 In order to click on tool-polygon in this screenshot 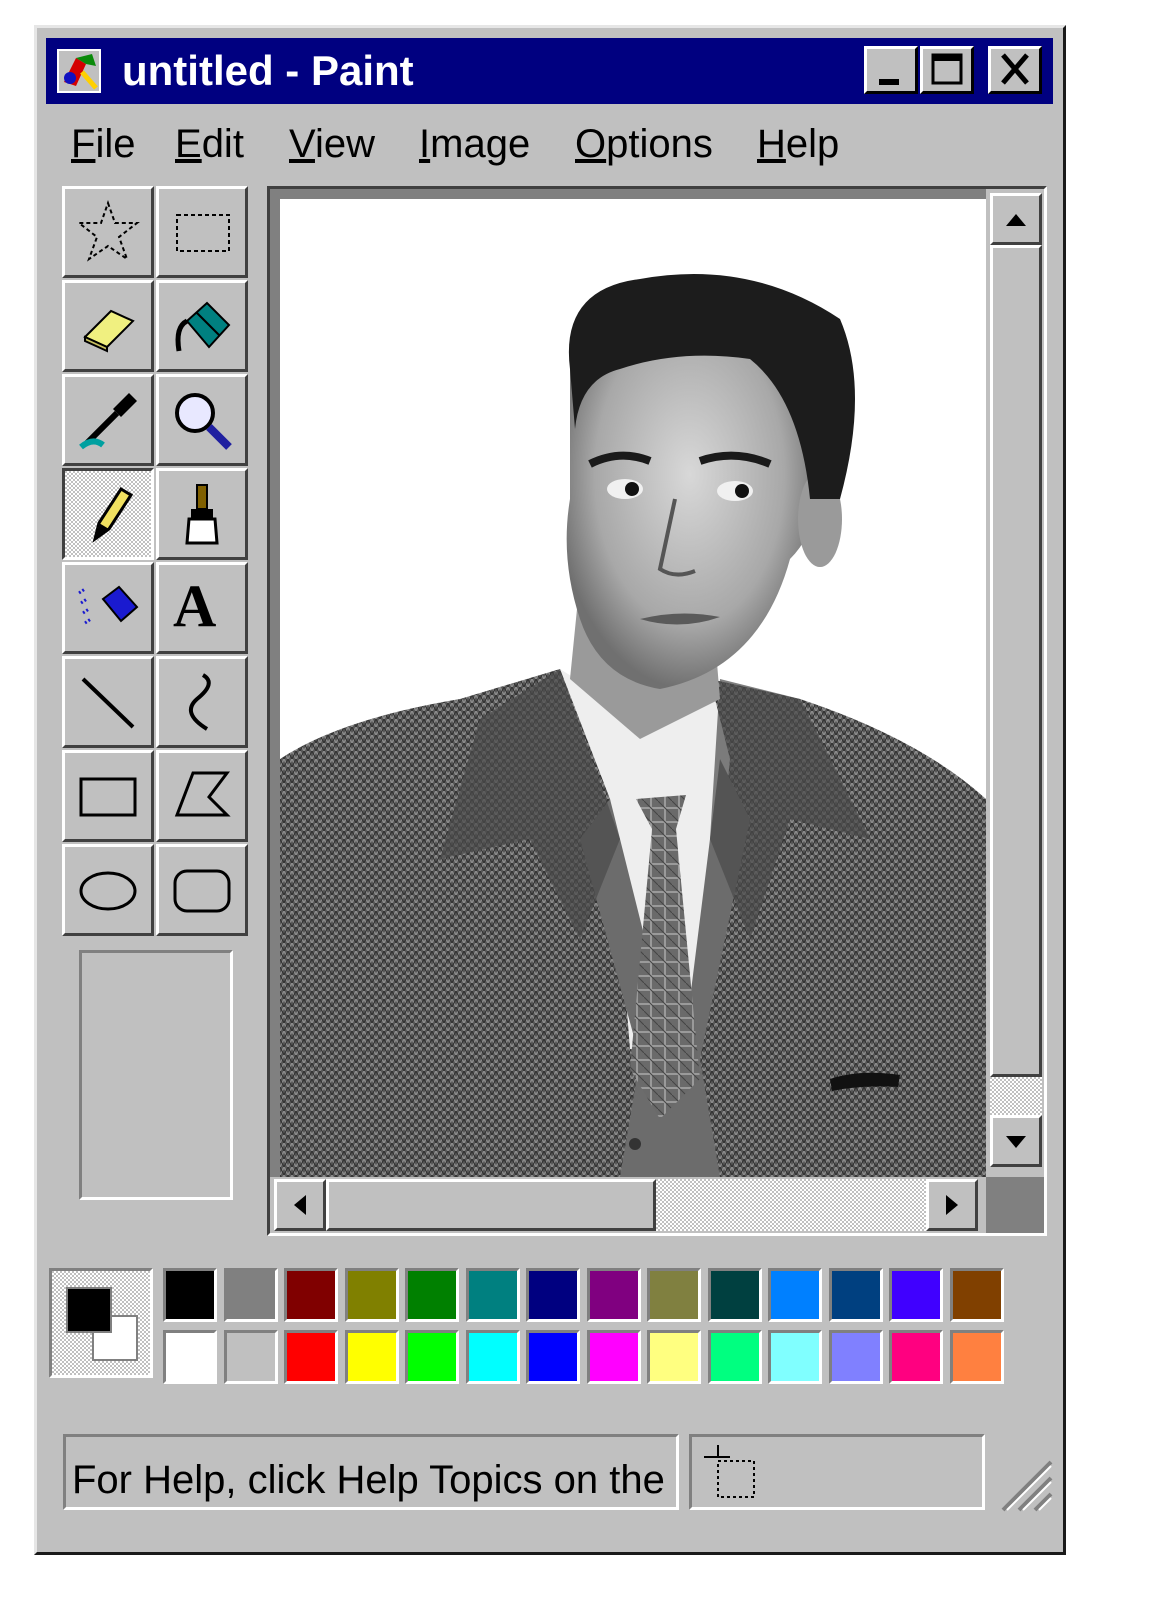, I will do `click(202, 796)`.